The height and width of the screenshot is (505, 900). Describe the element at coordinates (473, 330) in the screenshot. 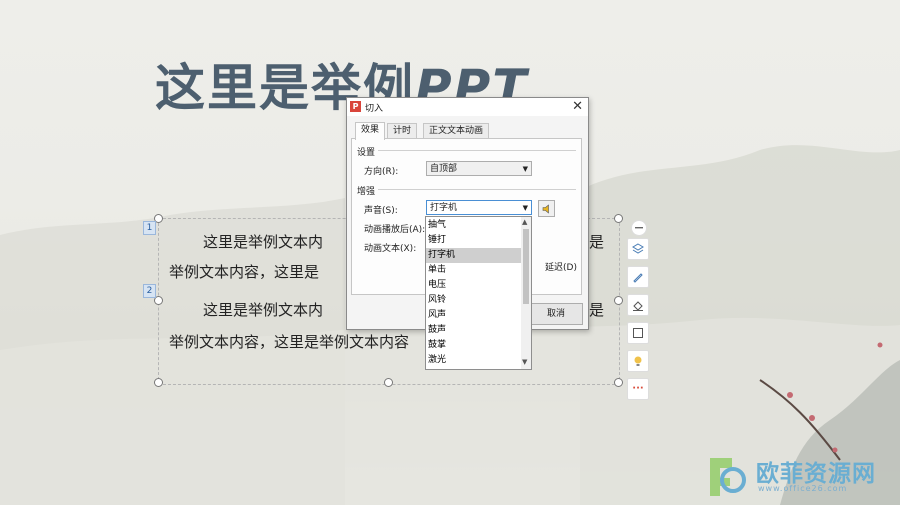

I see `sound-option: 鼓声` at that location.